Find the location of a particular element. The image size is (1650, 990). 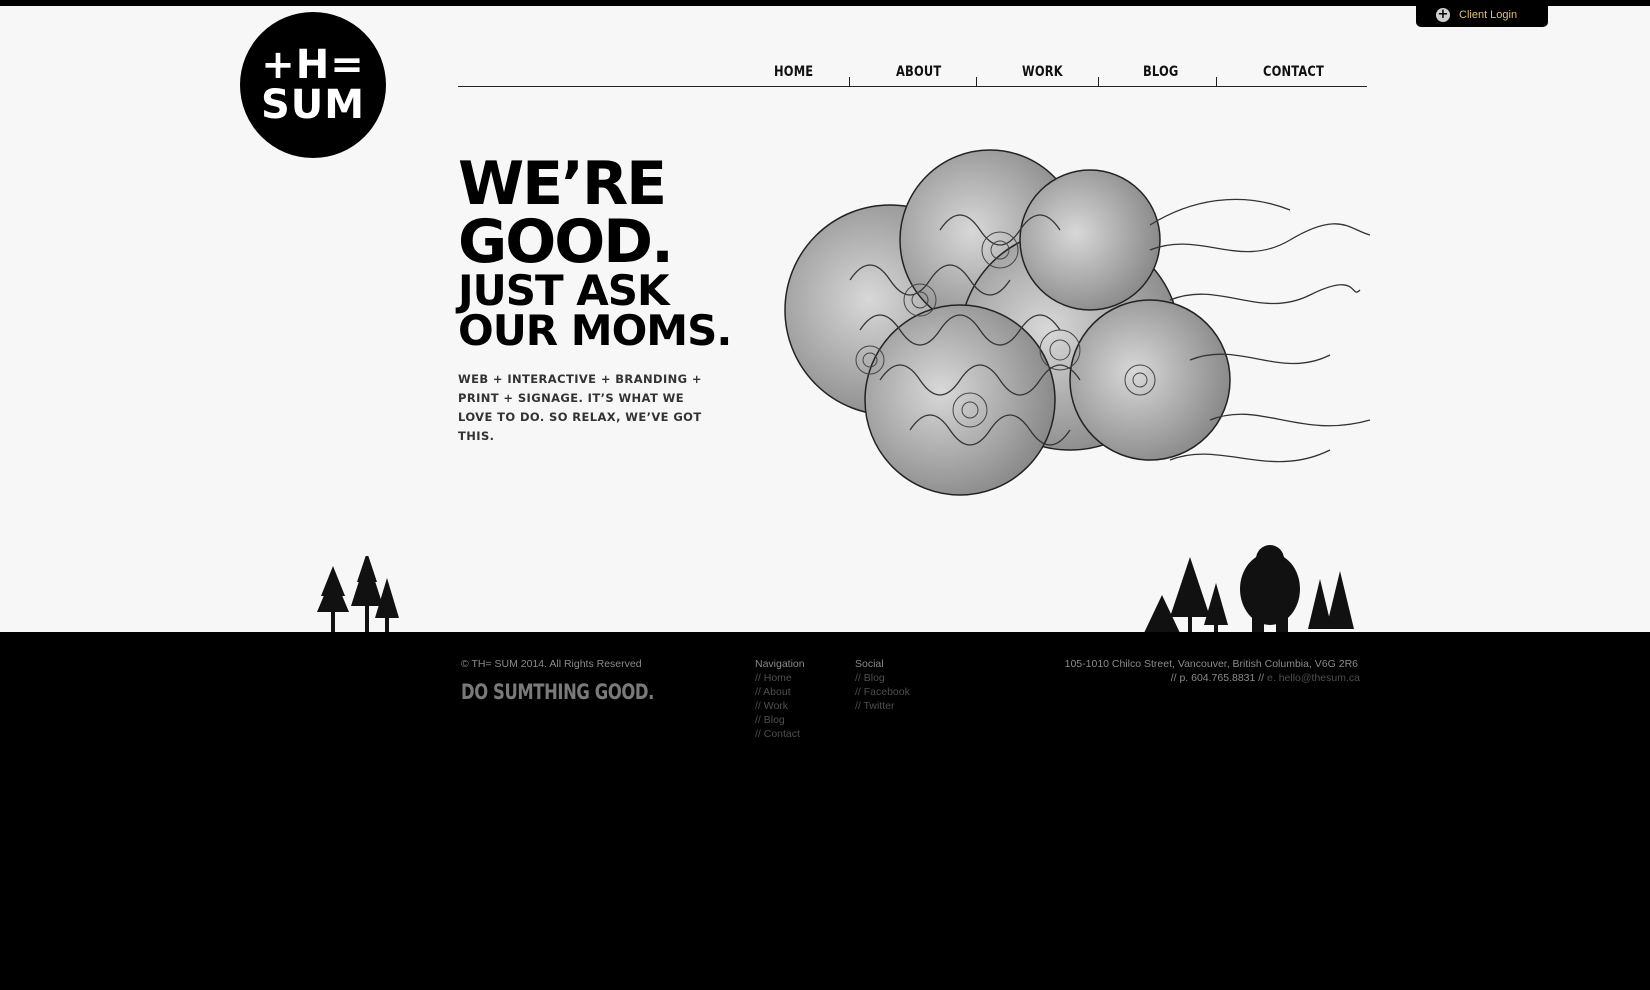

footer-contact-line: // p. 604.765.8831 // e. hello@thesum.ca is located at coordinates (1265, 678).